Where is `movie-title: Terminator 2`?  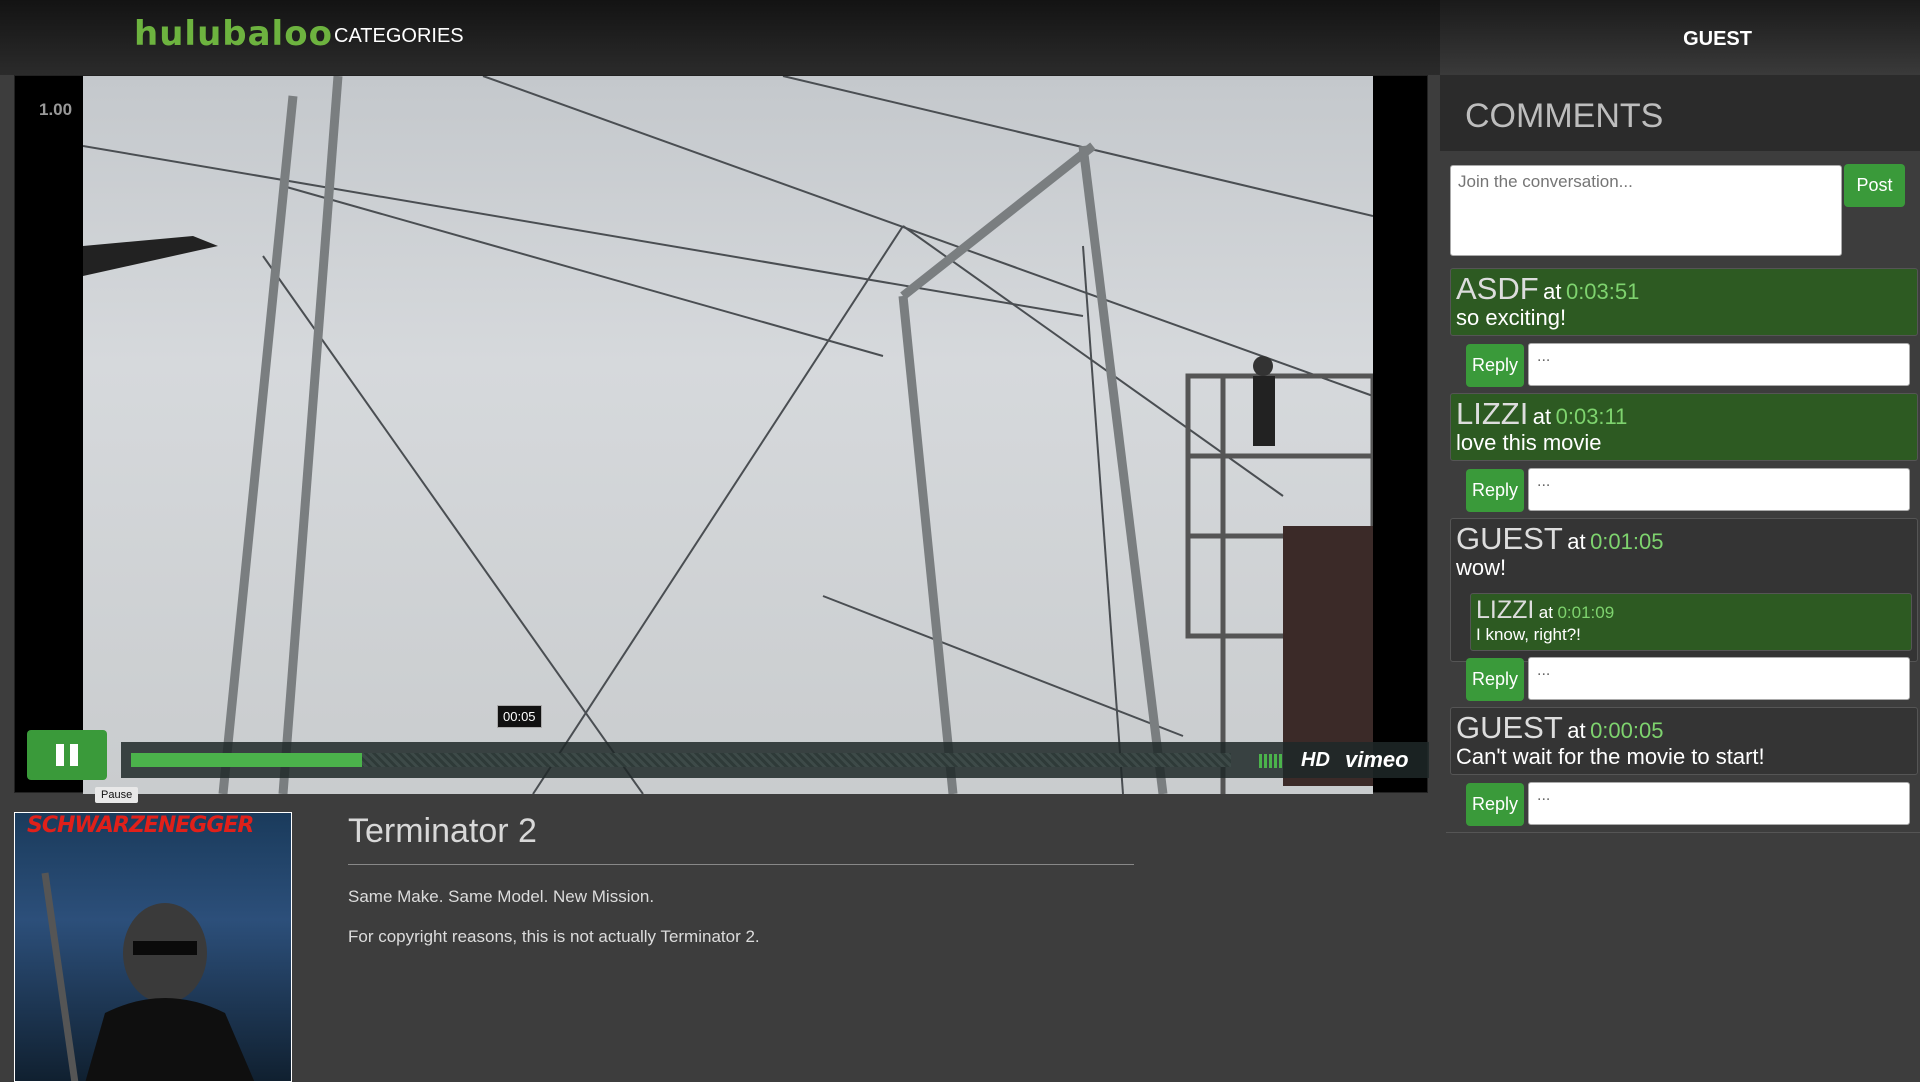
movie-title: Terminator 2 is located at coordinates (442, 831).